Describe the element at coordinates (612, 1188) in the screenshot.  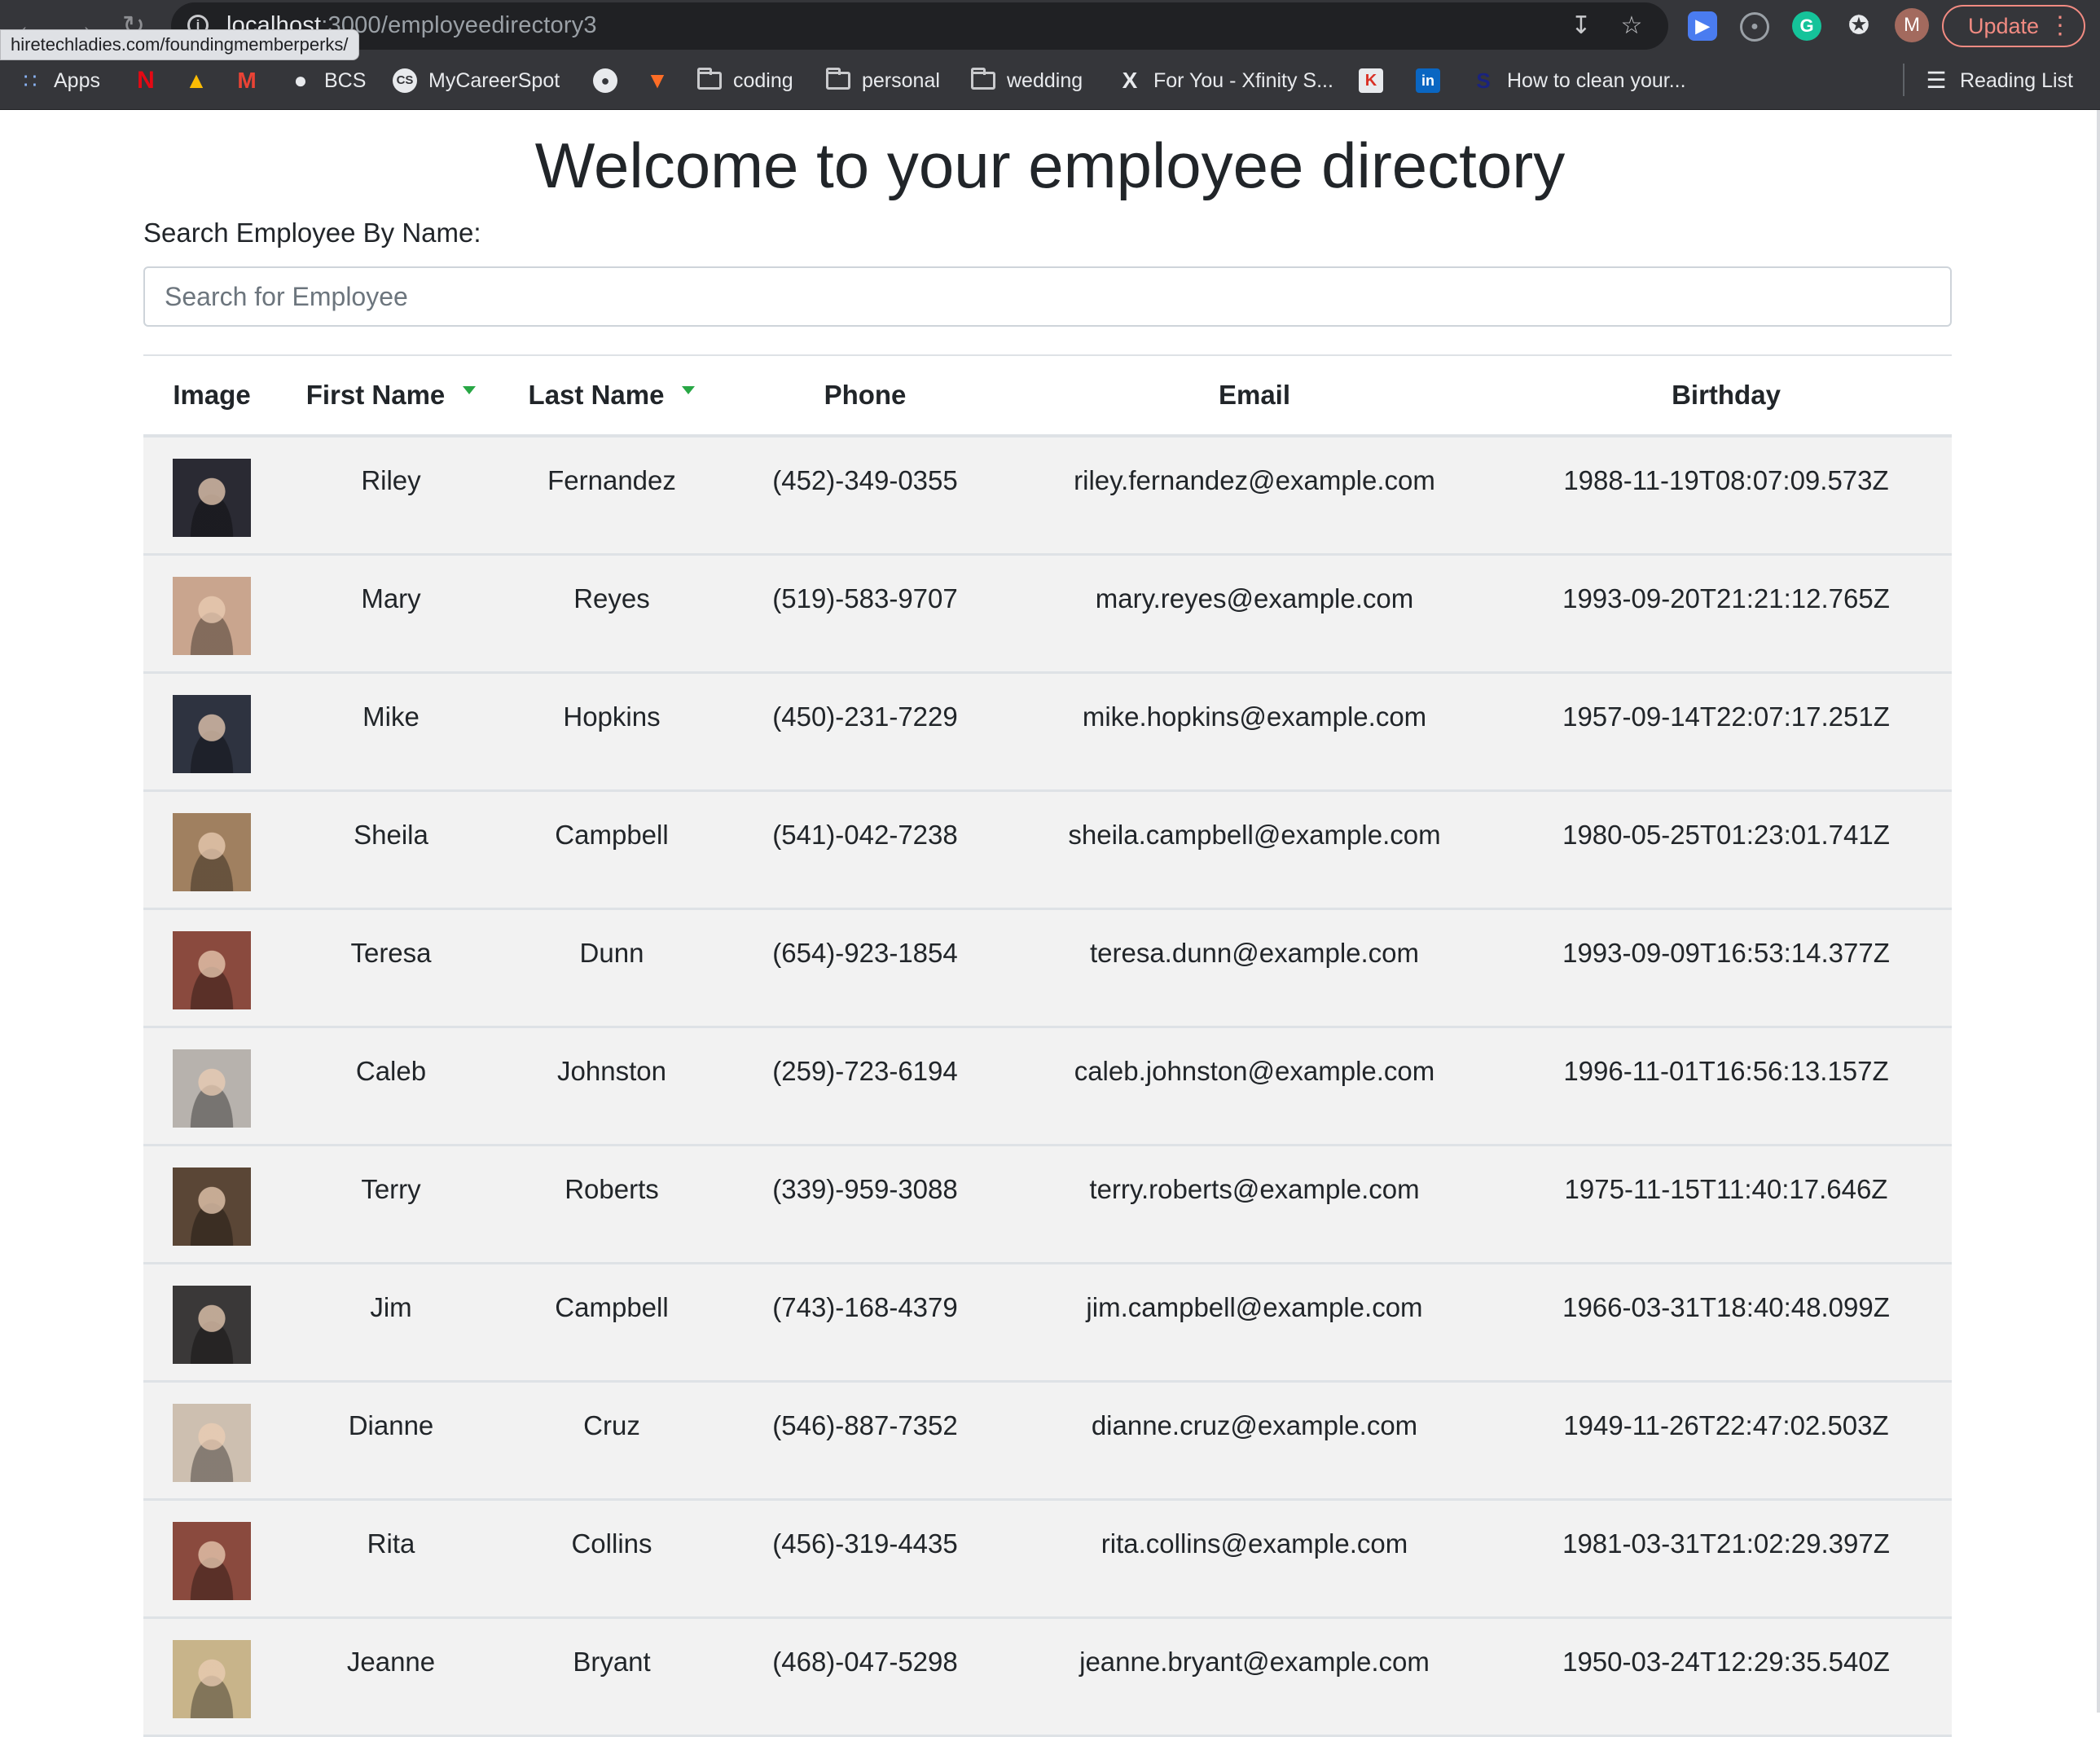
I see `cell-last-name: Roberts` at that location.